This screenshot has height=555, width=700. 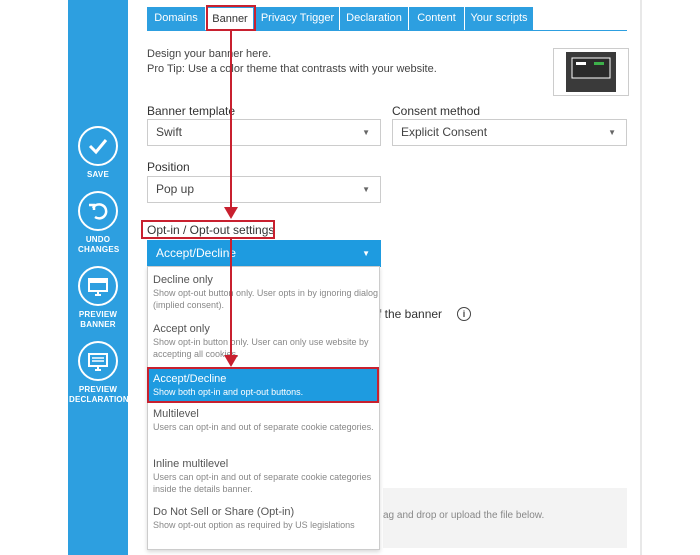 What do you see at coordinates (230, 18) in the screenshot?
I see `tab-banner: Banner` at bounding box center [230, 18].